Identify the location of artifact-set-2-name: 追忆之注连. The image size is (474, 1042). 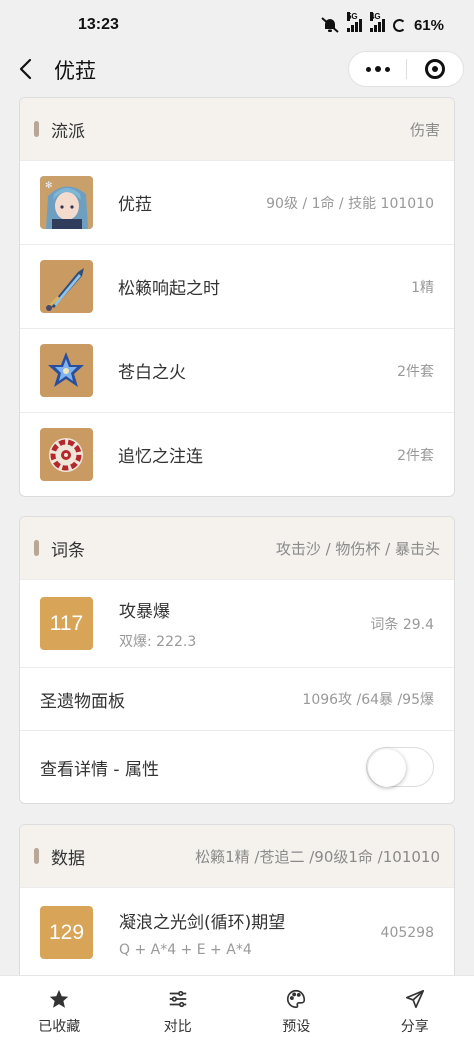
(160, 457).